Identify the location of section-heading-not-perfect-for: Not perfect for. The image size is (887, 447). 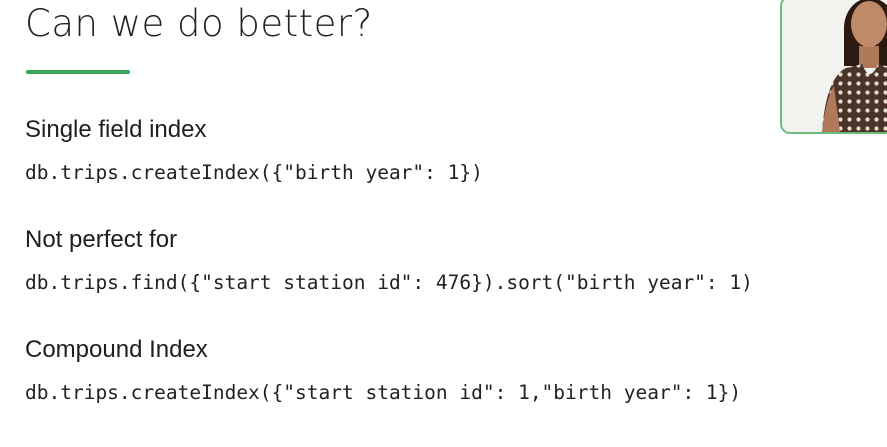
(101, 239).